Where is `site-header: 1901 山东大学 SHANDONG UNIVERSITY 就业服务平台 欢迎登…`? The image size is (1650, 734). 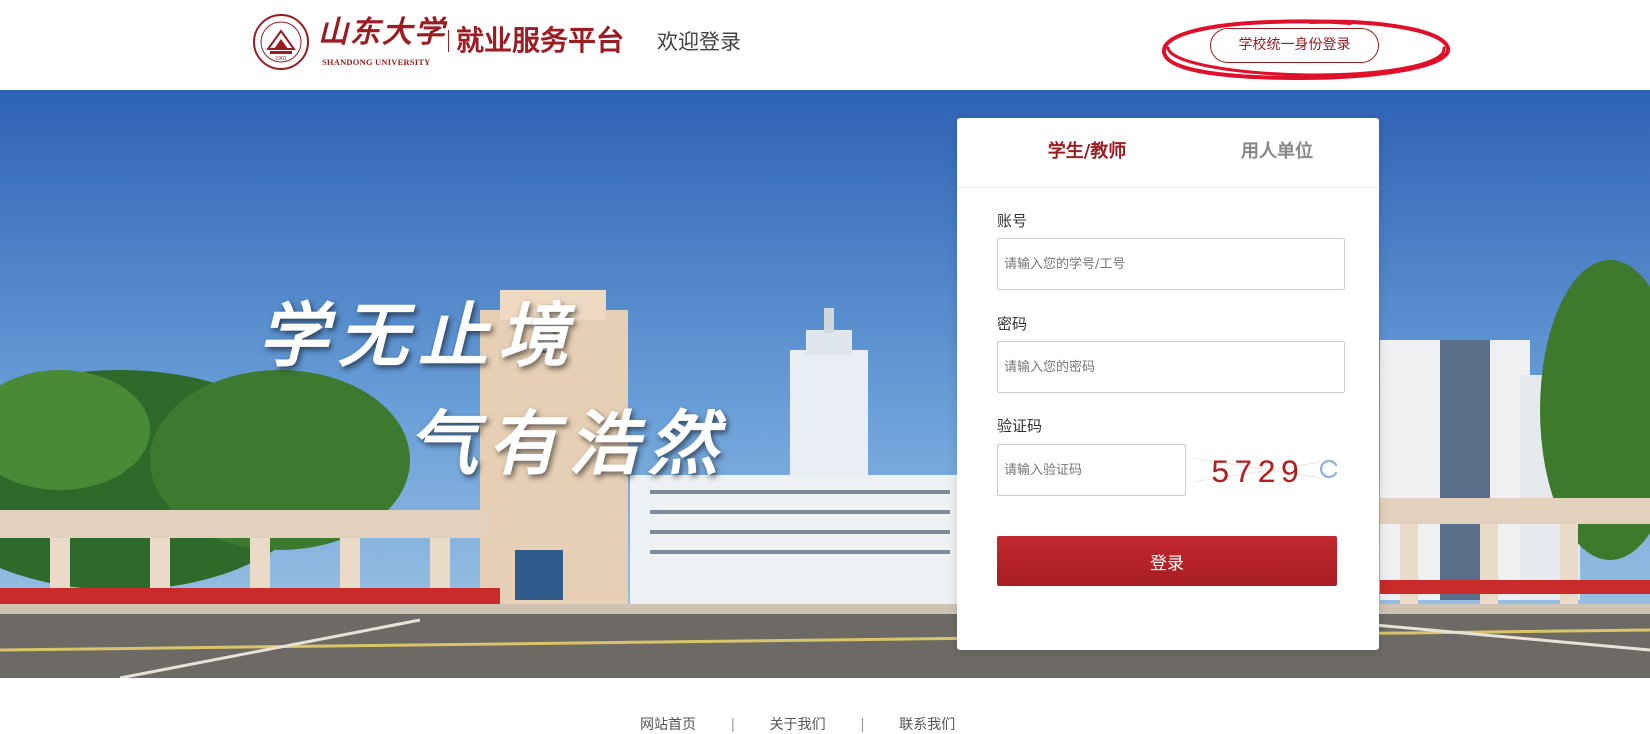 site-header: 1901 山东大学 SHANDONG UNIVERSITY 就业服务平台 欢迎登… is located at coordinates (825, 45).